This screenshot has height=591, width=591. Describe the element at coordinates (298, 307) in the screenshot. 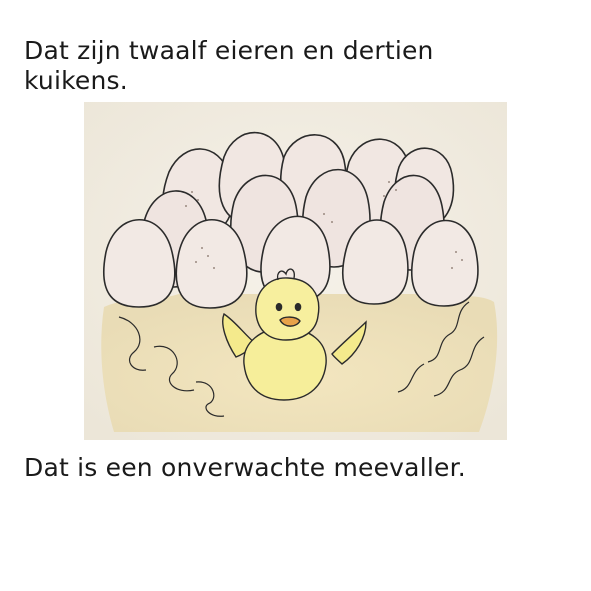

I see `chick-right-eye` at that location.